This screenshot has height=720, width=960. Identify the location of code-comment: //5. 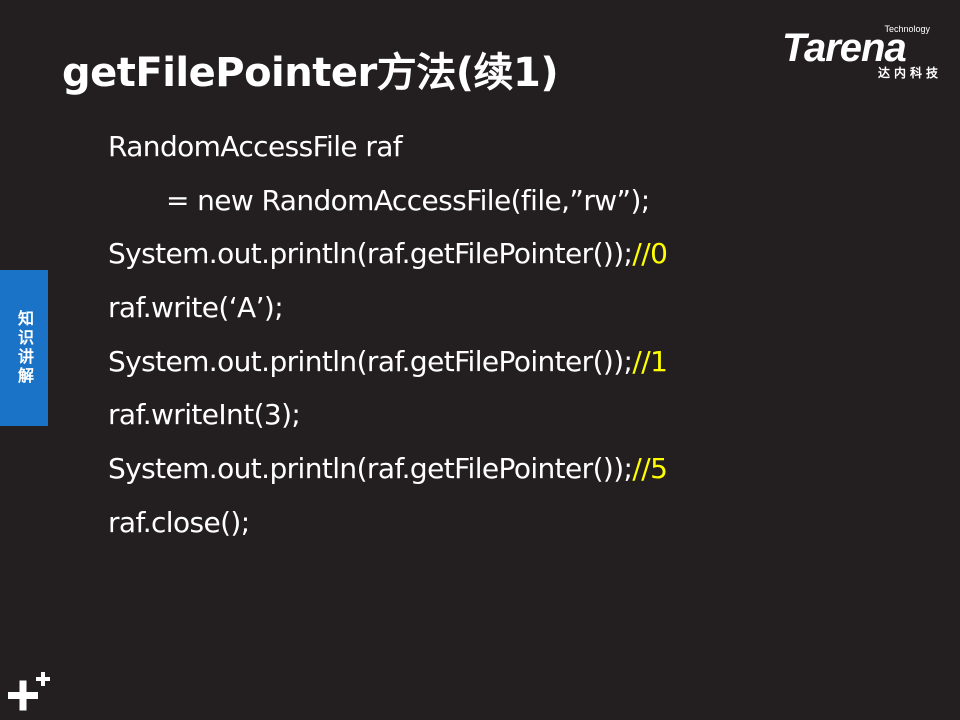
(650, 469).